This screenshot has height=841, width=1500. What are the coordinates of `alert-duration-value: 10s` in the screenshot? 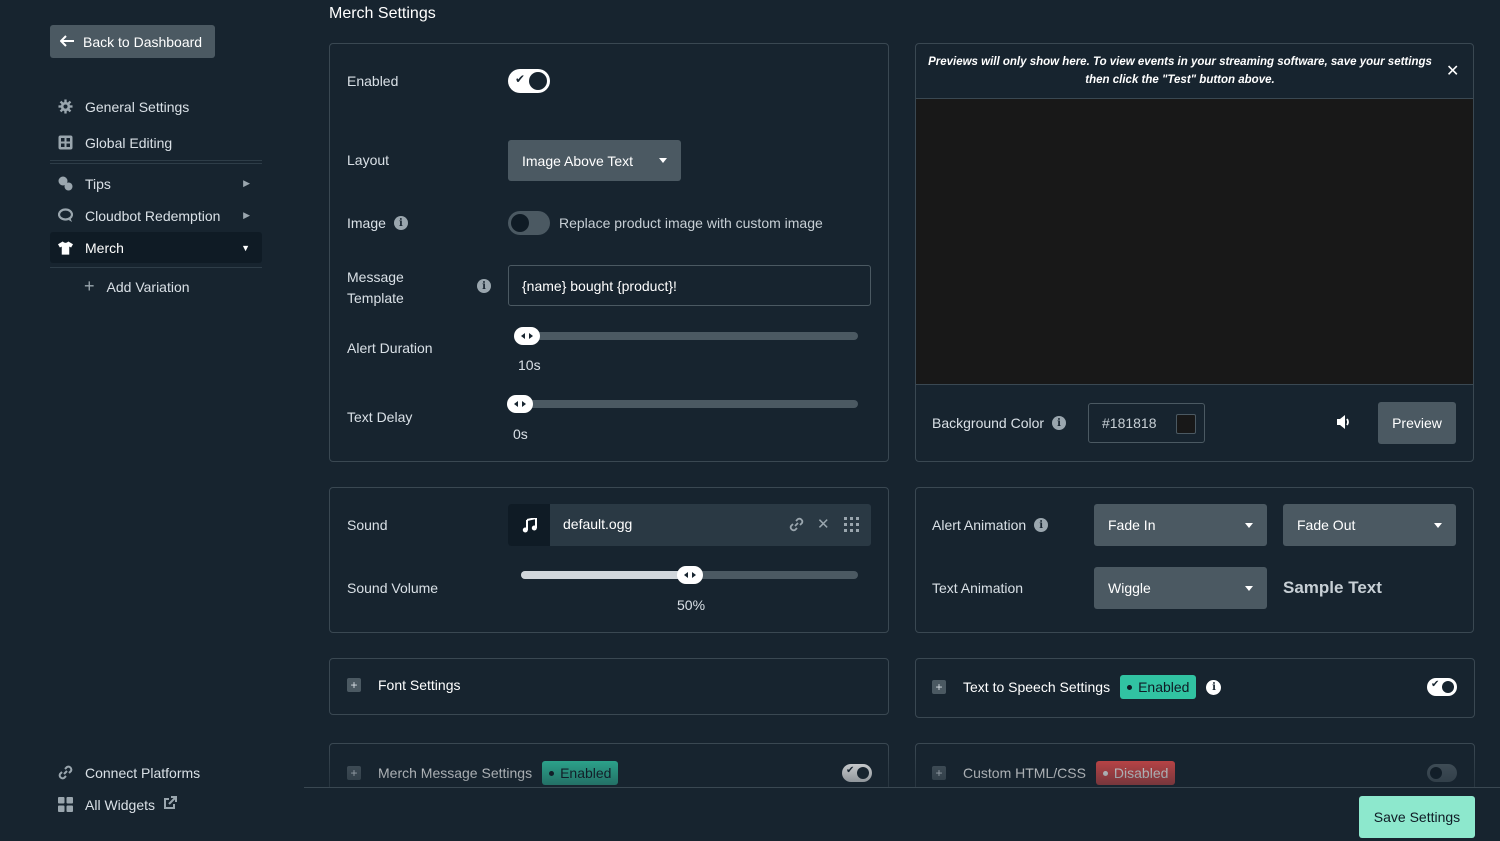 It's located at (529, 365).